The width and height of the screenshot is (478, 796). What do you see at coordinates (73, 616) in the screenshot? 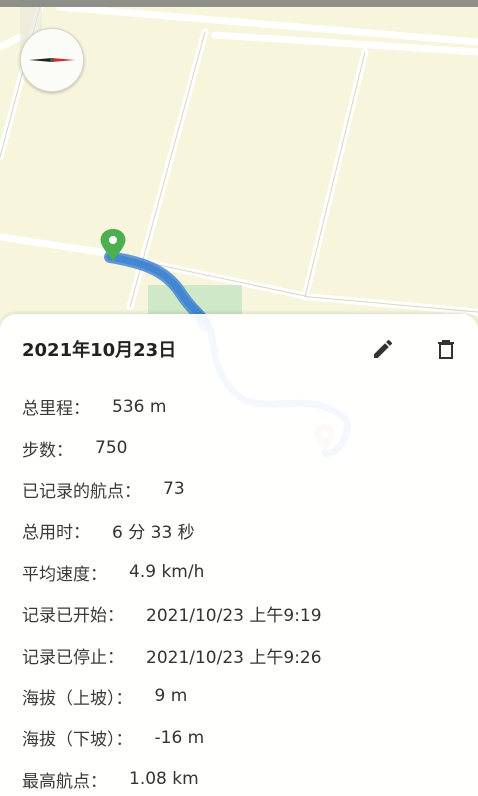
I see `stat-label: 记录已开始：` at bounding box center [73, 616].